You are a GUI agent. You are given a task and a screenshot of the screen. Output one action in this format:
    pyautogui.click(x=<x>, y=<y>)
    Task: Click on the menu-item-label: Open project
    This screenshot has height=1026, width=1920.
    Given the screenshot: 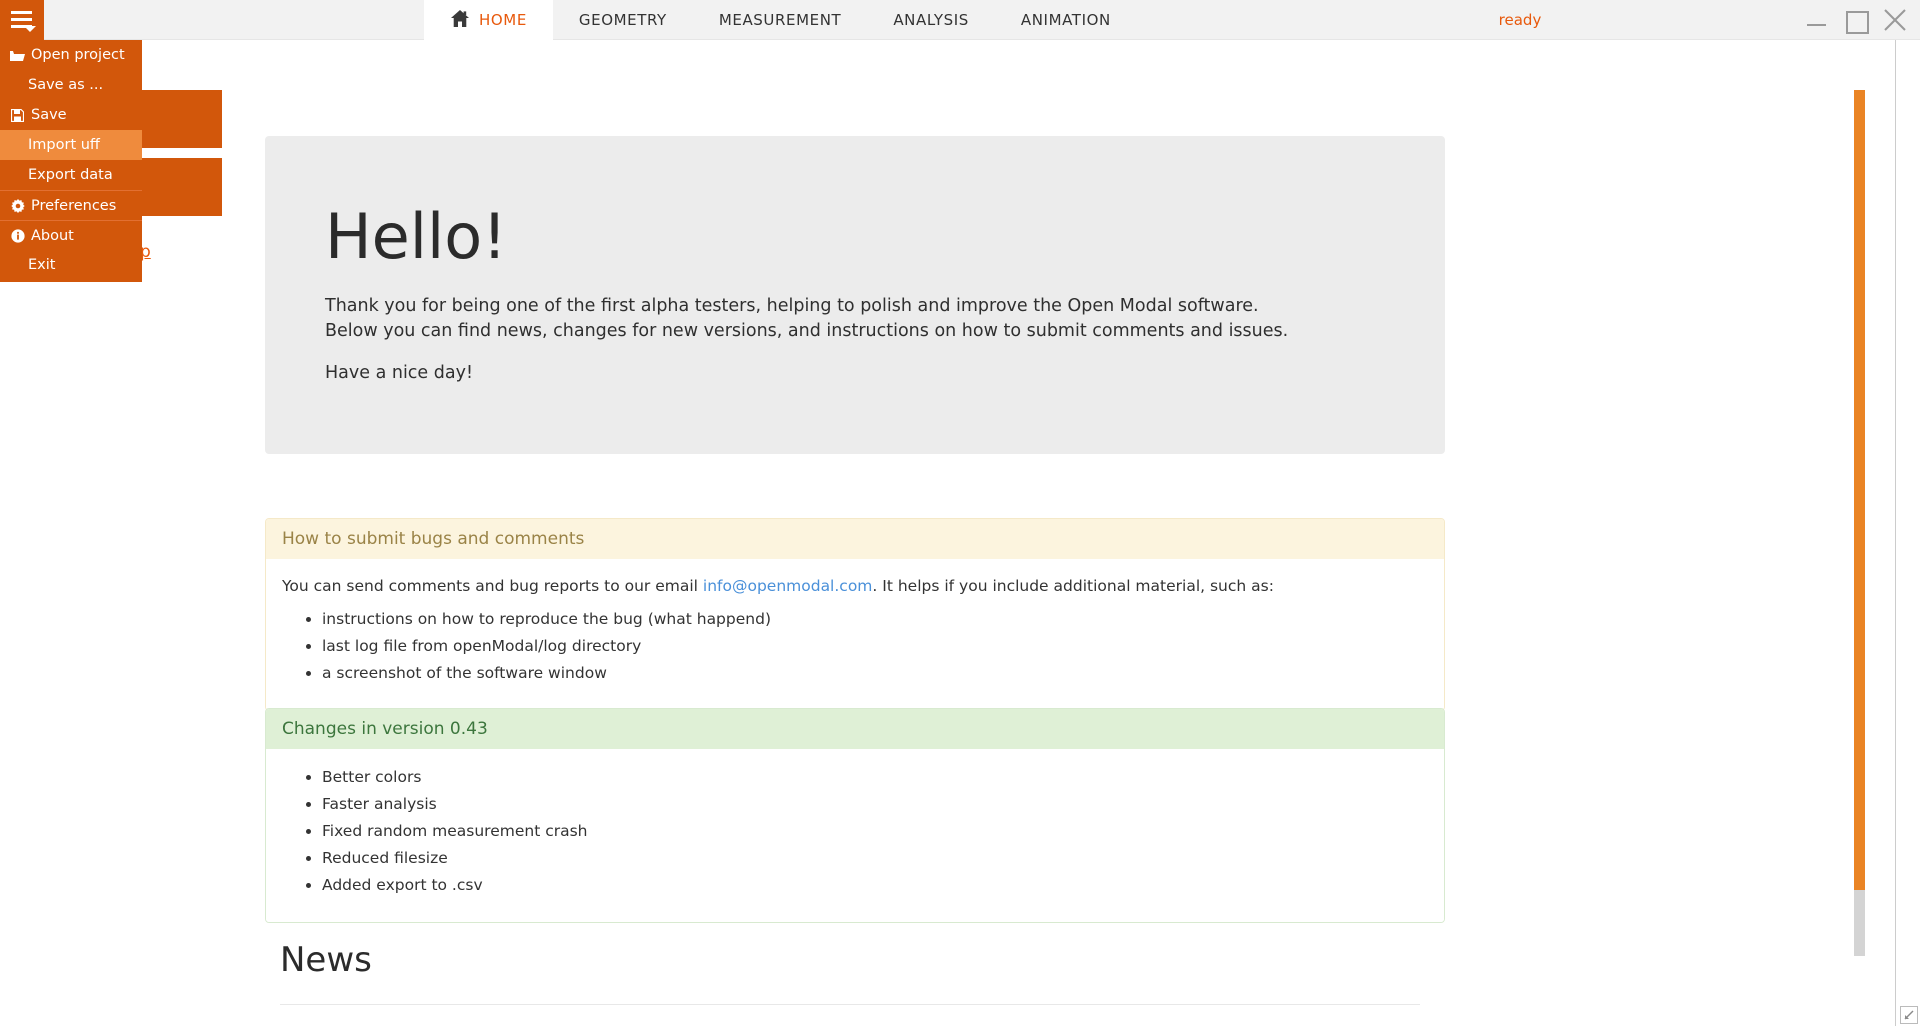 What is the action you would take?
    pyautogui.click(x=78, y=55)
    